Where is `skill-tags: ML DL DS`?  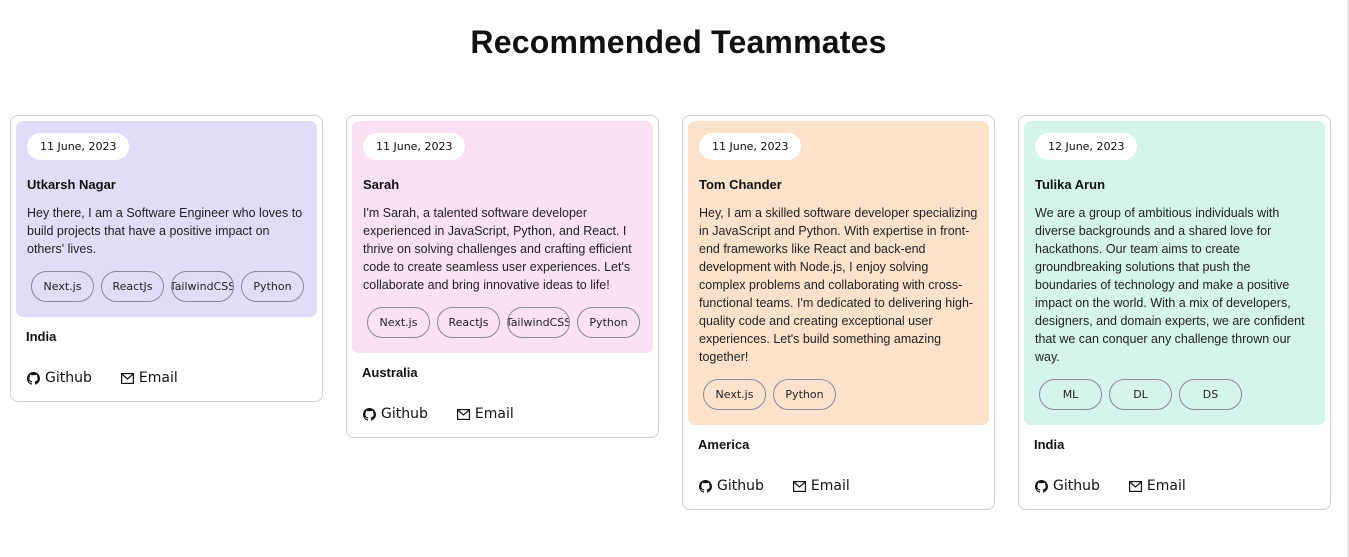
skill-tags: ML DL DS is located at coordinates (1174, 394).